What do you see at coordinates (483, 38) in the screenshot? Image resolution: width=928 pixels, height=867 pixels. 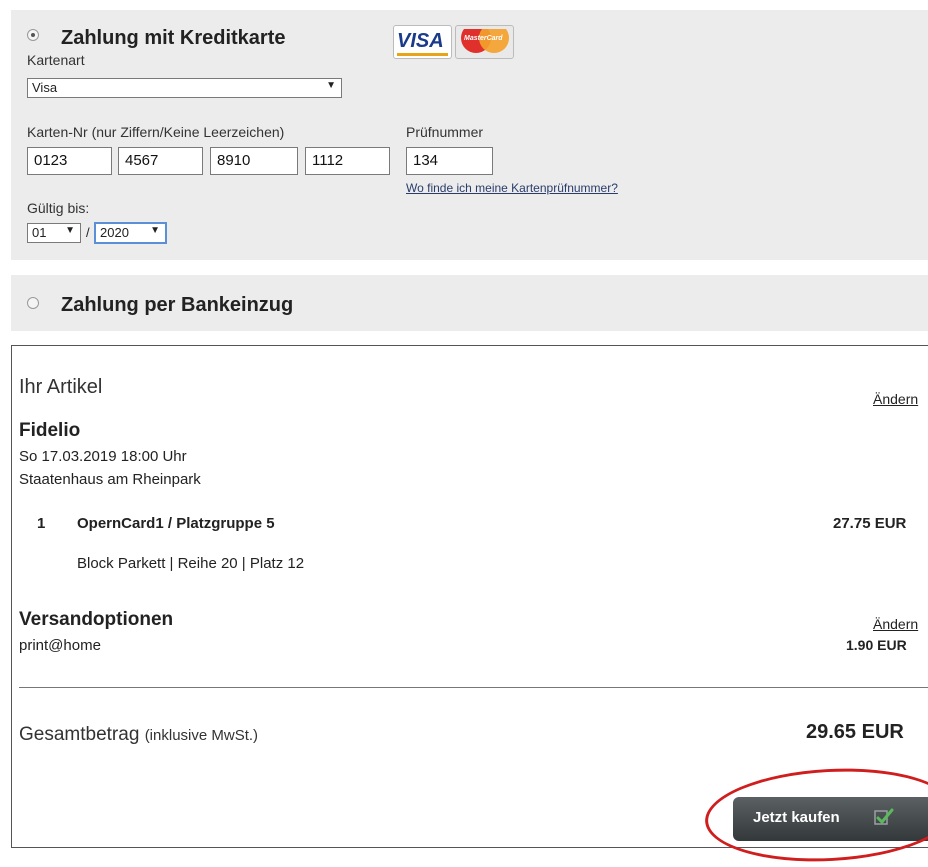 I see `mastercard-logo-text: MasterCard` at bounding box center [483, 38].